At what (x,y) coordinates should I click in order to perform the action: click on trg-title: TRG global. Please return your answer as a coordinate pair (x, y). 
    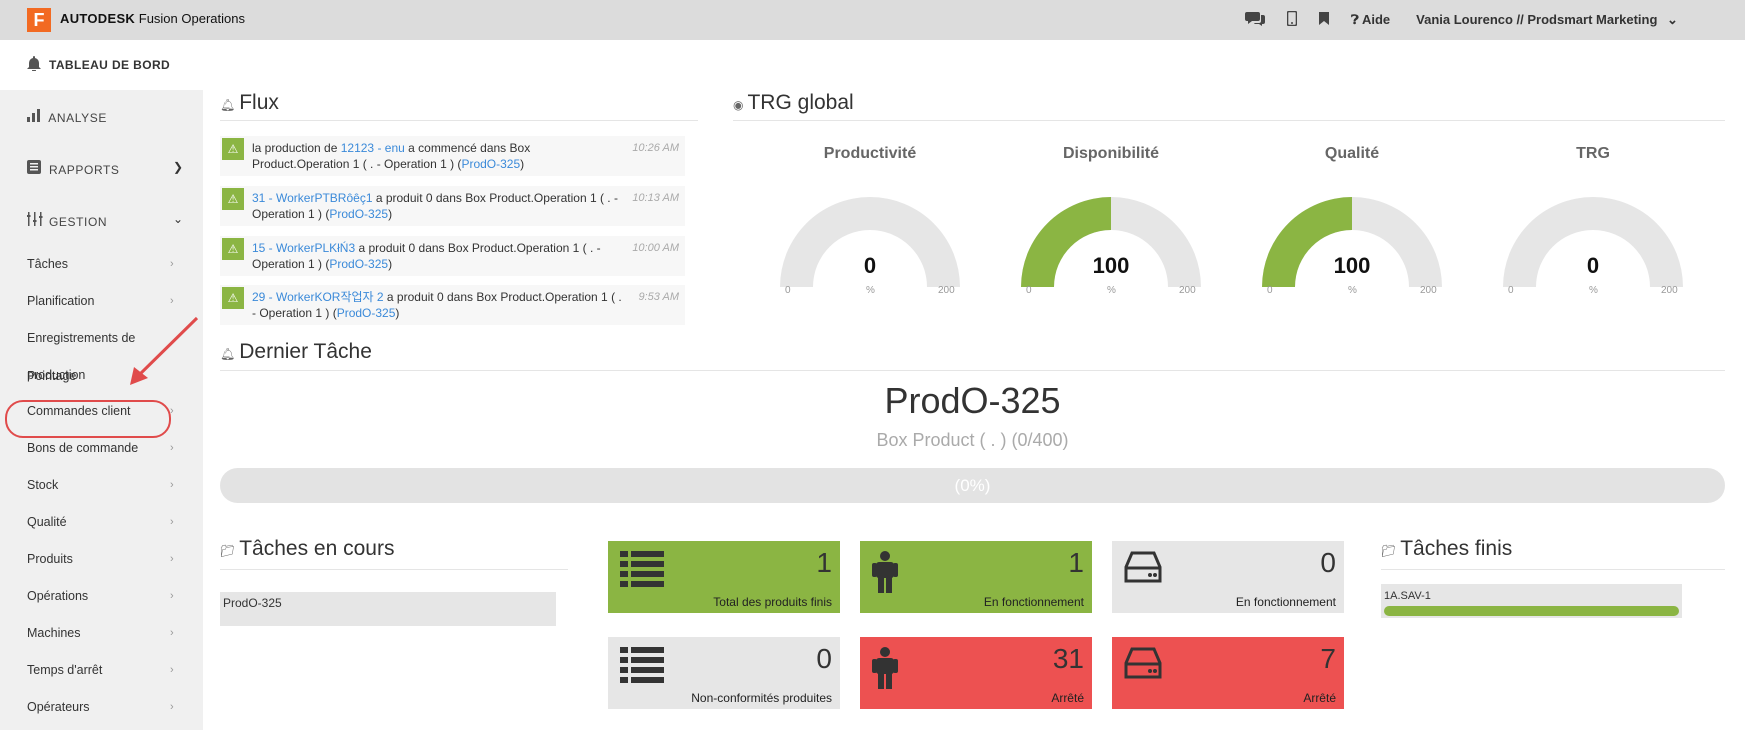
    Looking at the image, I should click on (800, 102).